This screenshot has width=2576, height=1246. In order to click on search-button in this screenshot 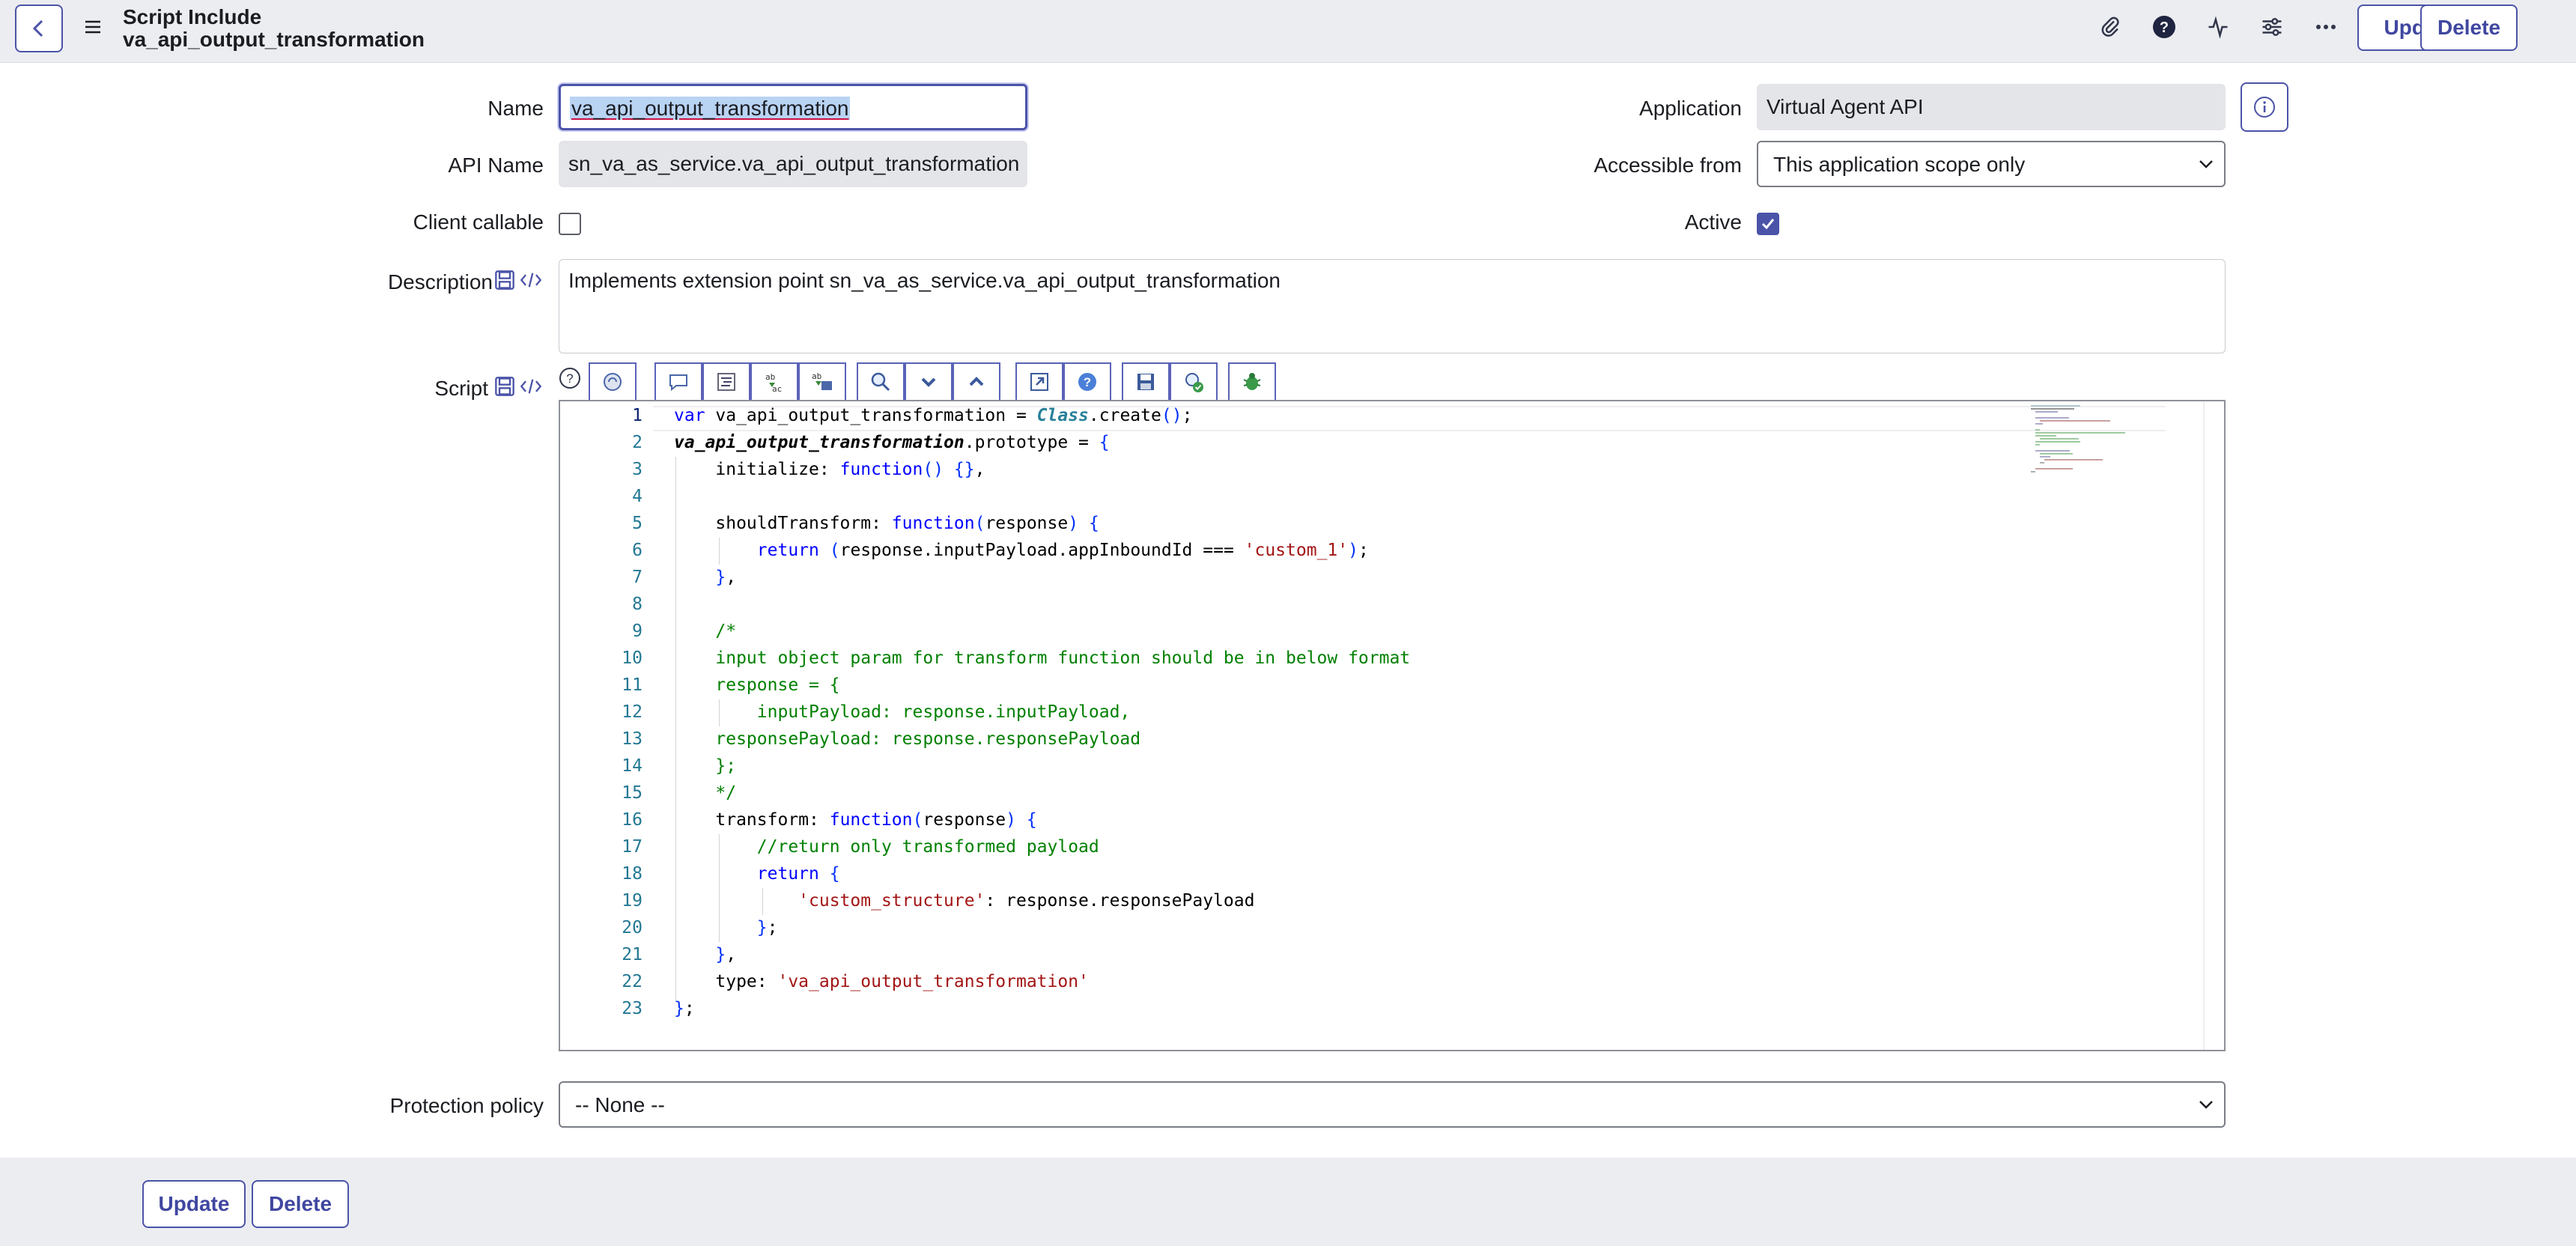, I will do `click(881, 381)`.